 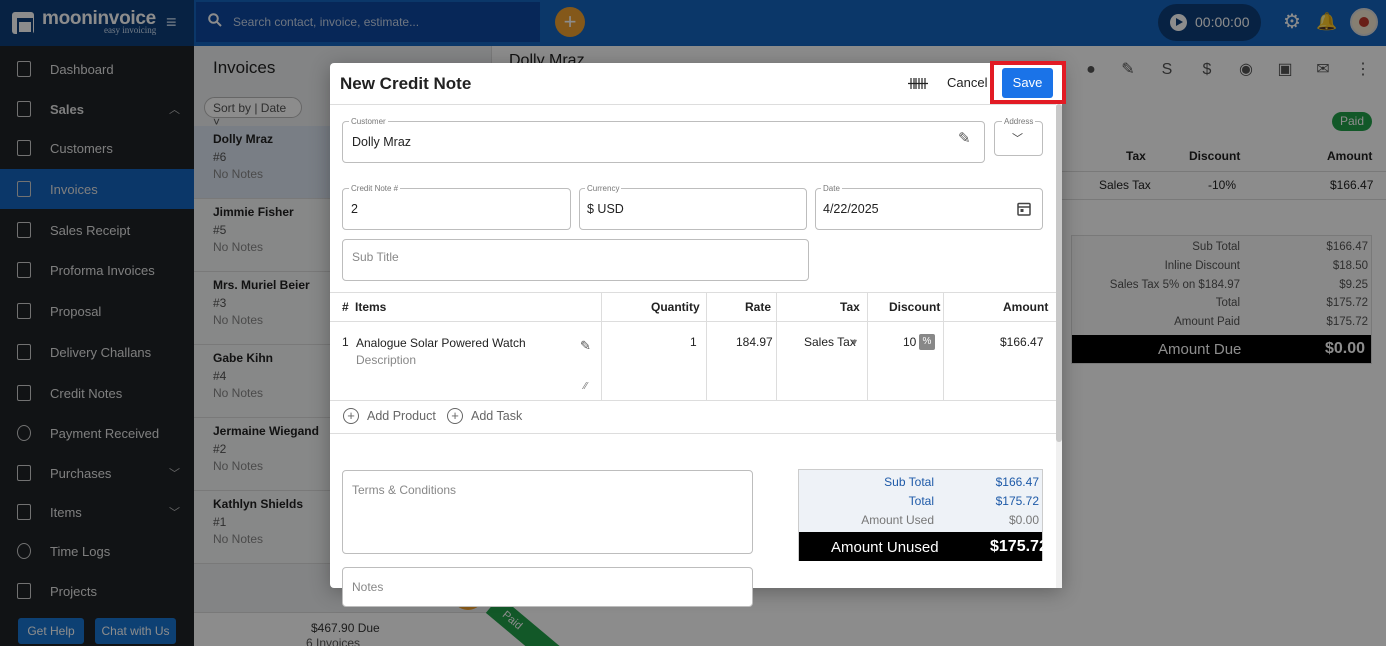 What do you see at coordinates (456, 209) in the screenshot?
I see `credit-note-number-field` at bounding box center [456, 209].